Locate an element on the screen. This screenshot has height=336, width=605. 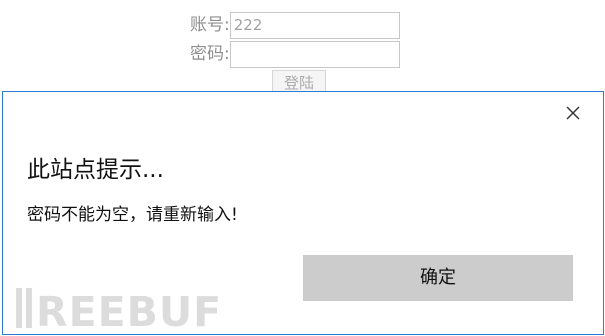
password-row: 密码: is located at coordinates (295, 54).